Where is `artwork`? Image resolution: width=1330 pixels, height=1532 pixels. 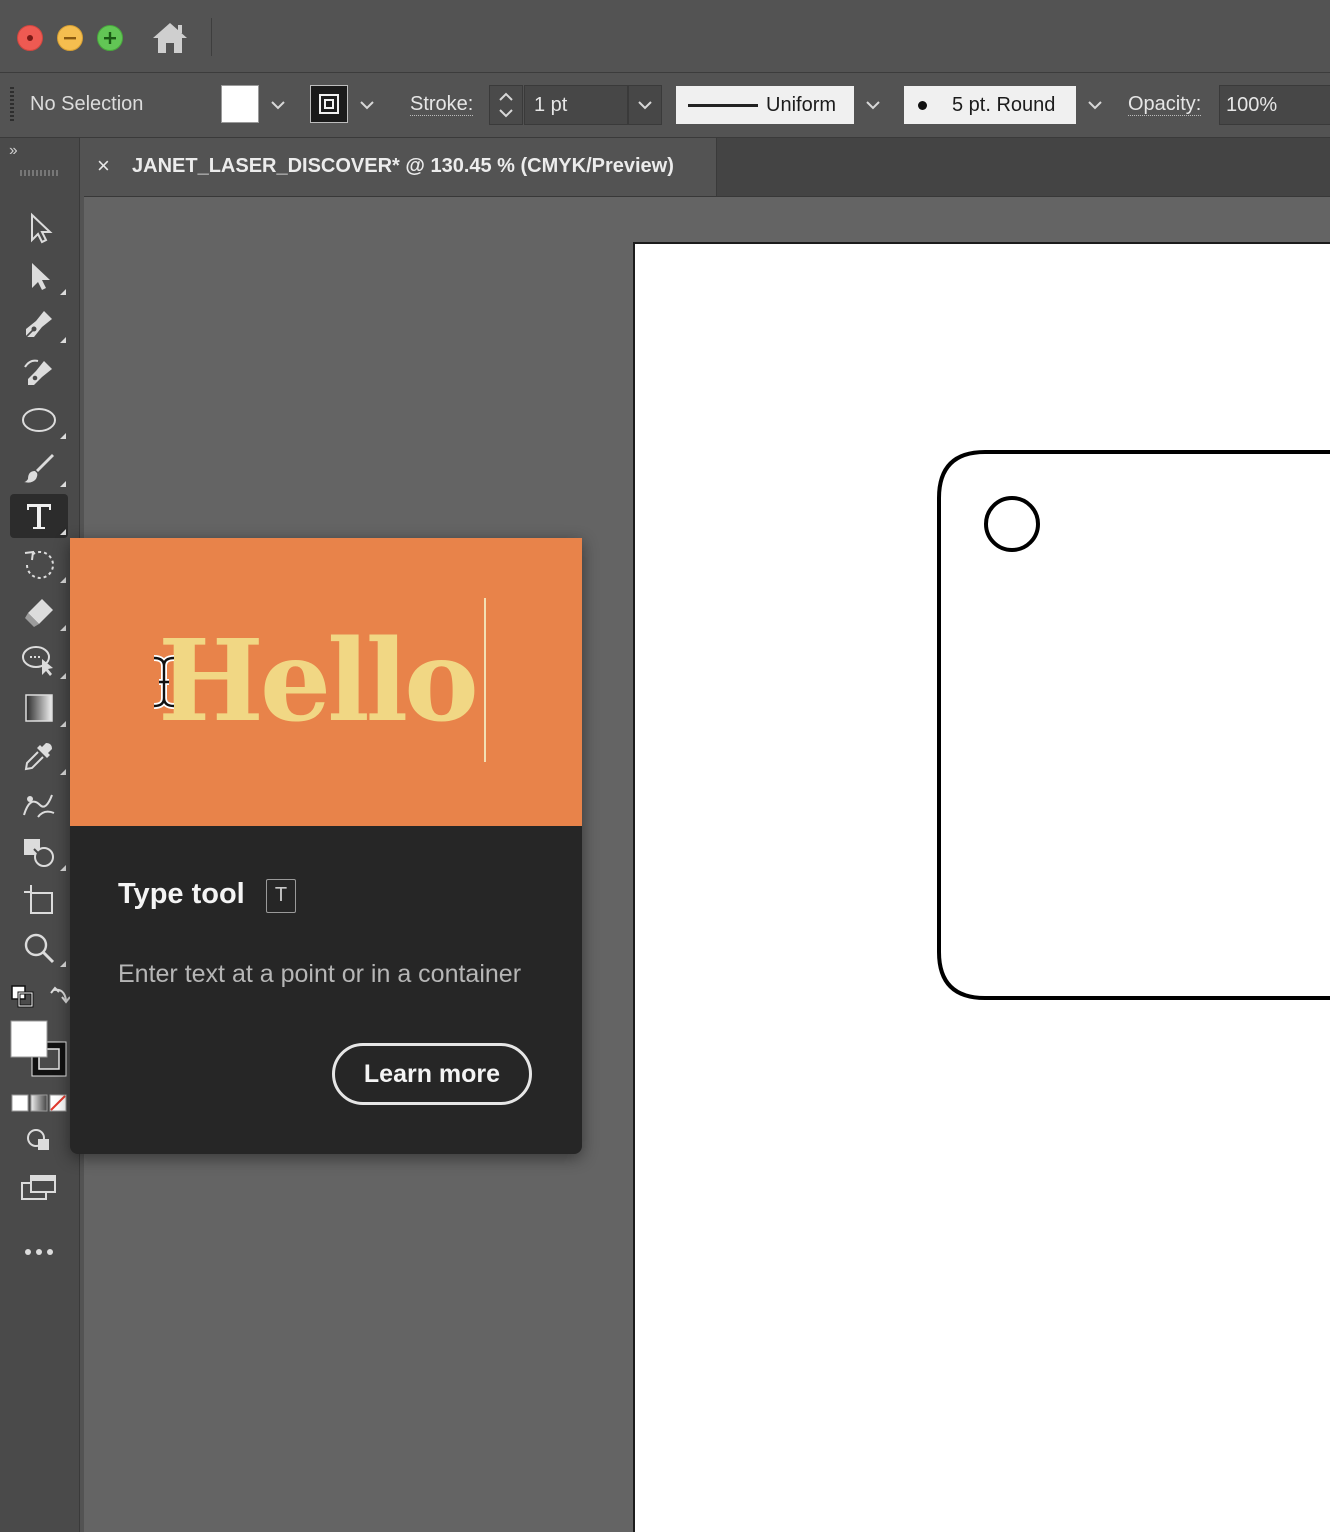
artwork is located at coordinates (1133, 725).